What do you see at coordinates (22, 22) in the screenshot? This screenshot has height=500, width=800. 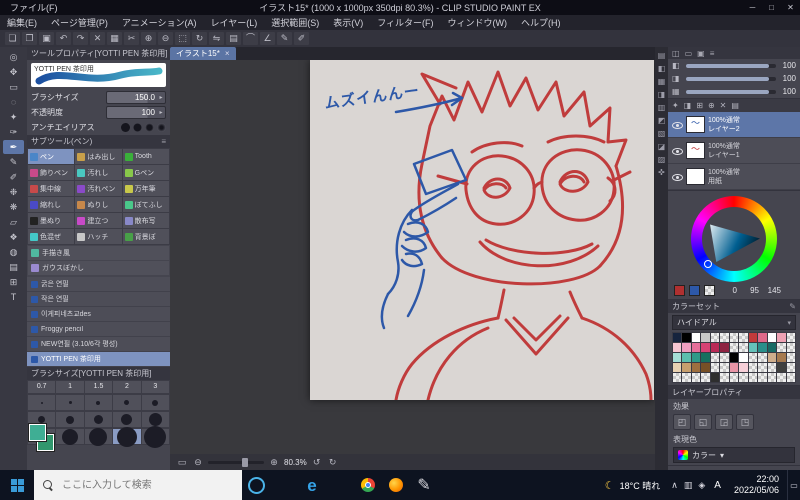 I see `menubar-item: 編集(E)` at bounding box center [22, 22].